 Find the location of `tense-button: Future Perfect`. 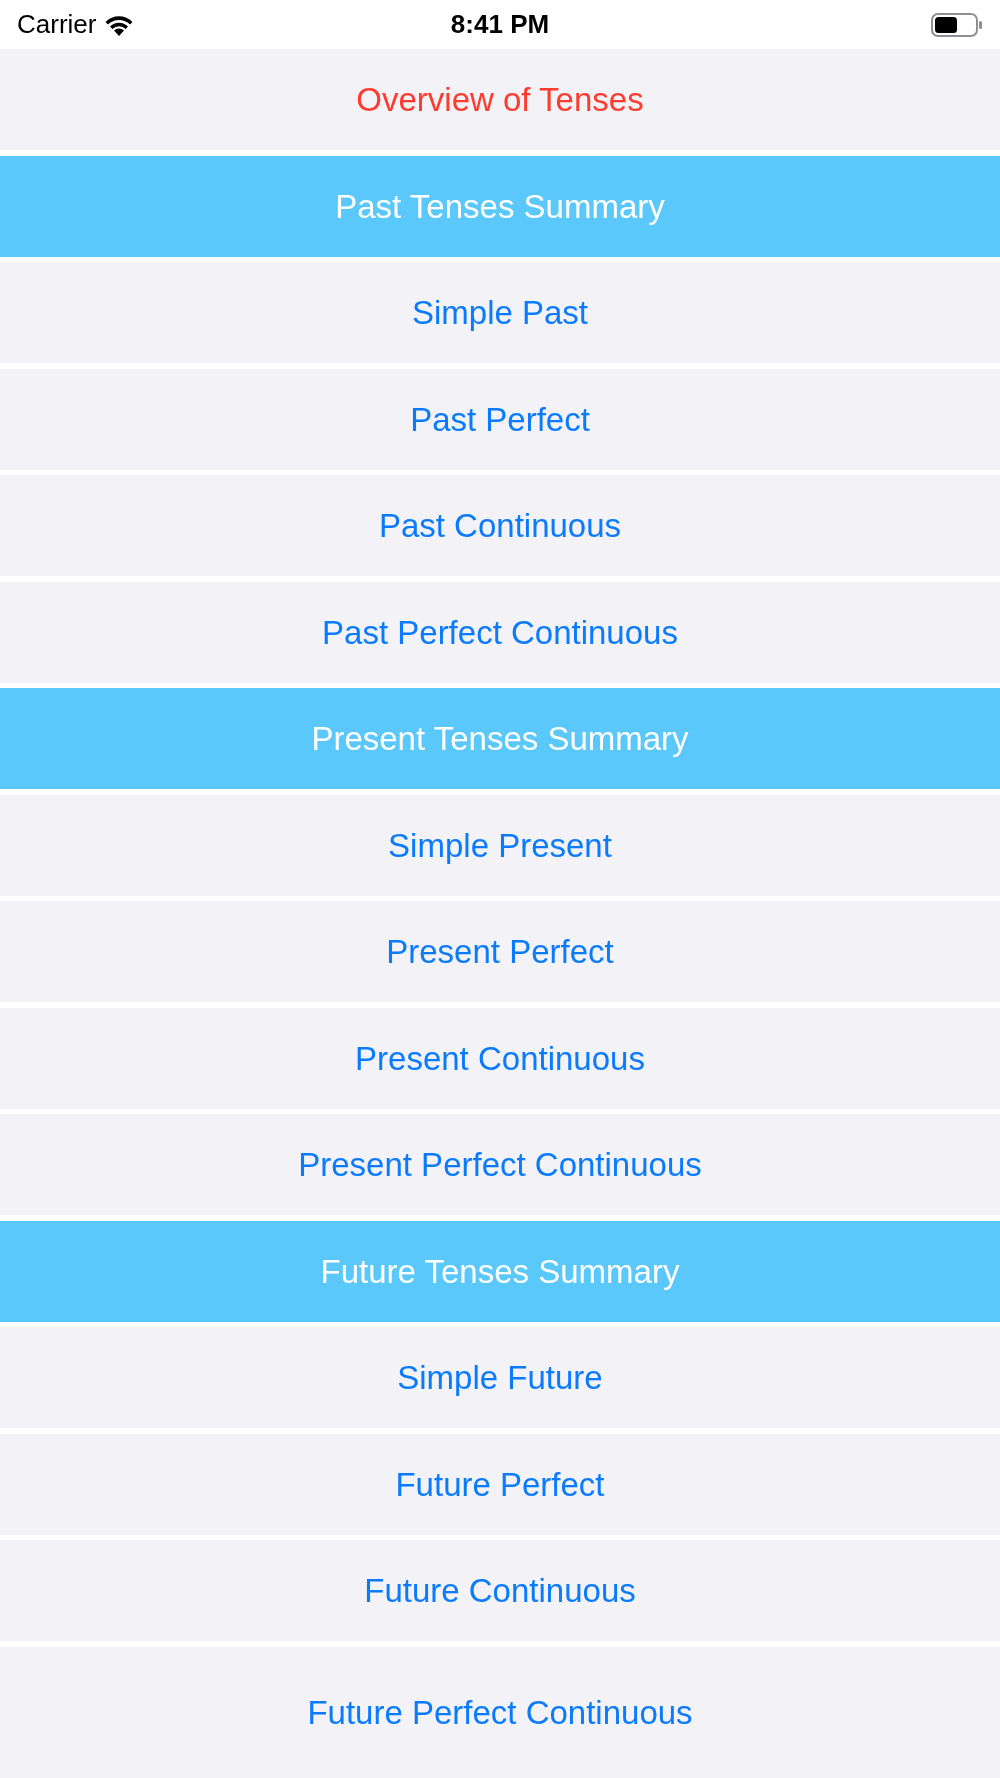

tense-button: Future Perfect is located at coordinates (500, 1484).